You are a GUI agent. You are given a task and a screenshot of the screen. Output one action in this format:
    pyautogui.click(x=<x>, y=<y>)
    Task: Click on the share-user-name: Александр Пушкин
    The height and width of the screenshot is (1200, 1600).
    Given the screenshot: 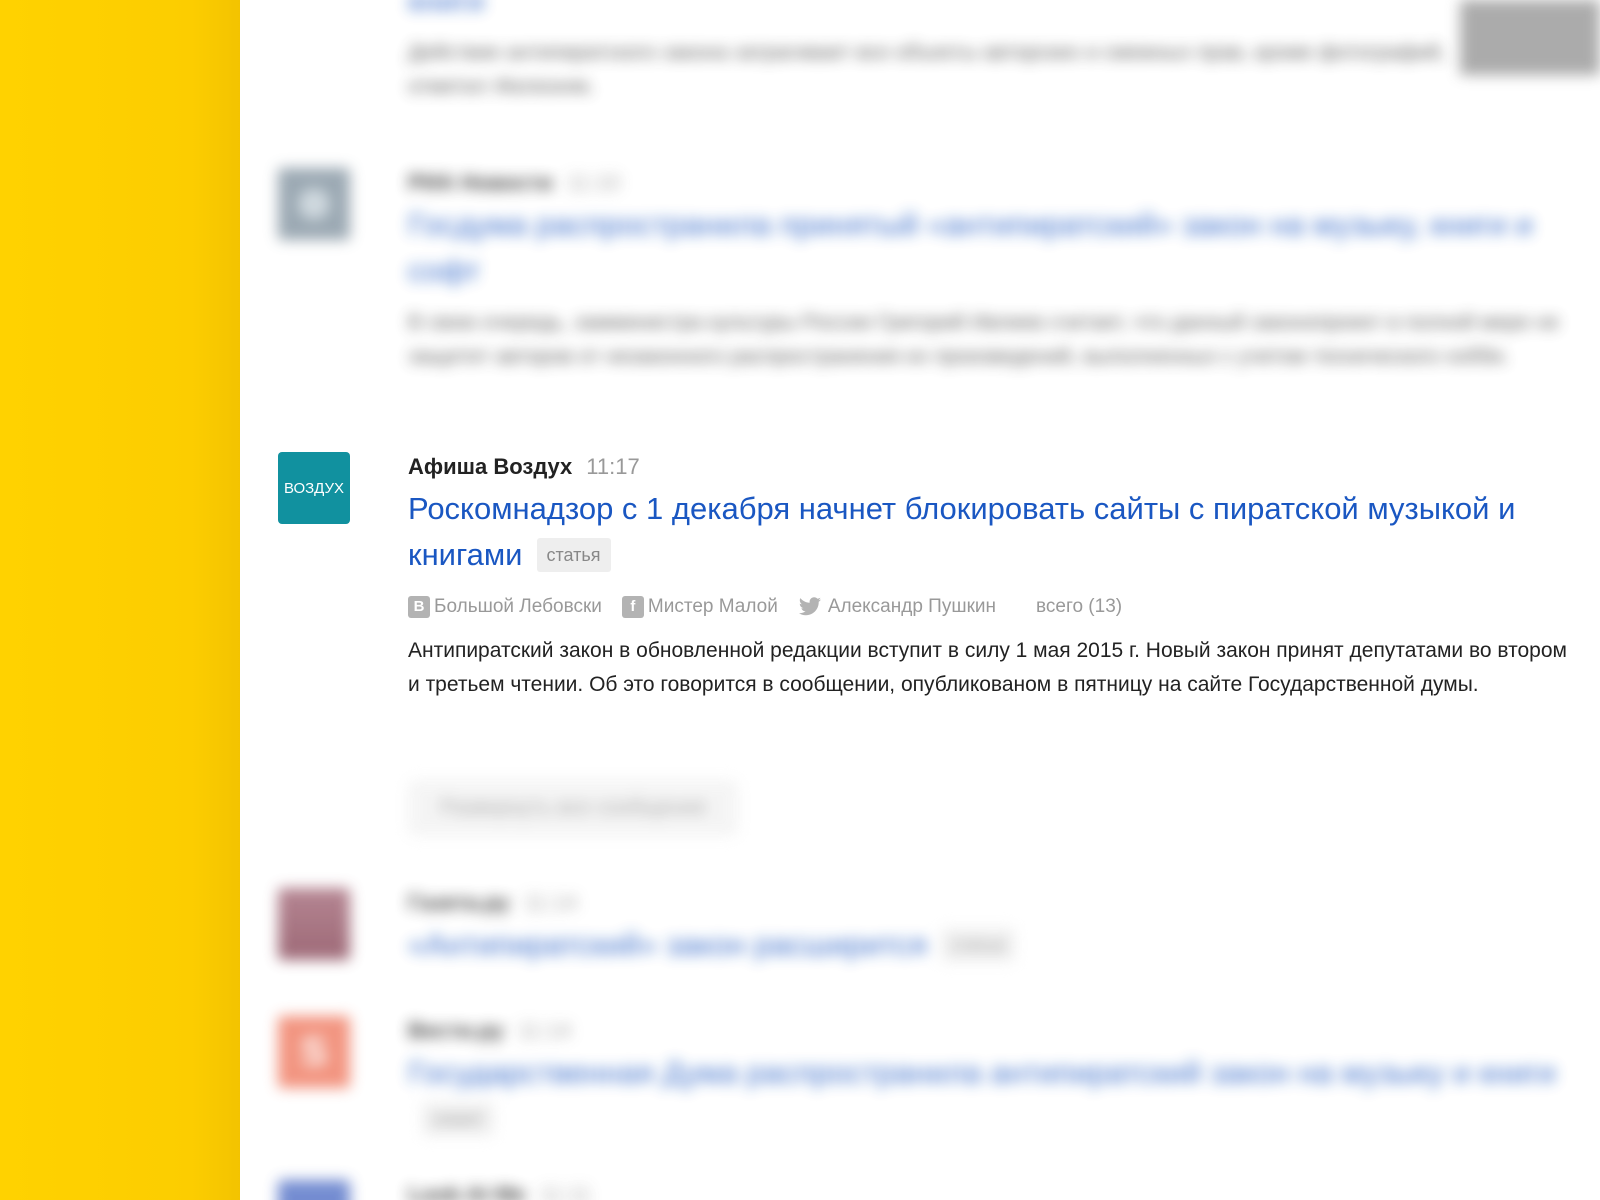 What is the action you would take?
    pyautogui.click(x=911, y=606)
    